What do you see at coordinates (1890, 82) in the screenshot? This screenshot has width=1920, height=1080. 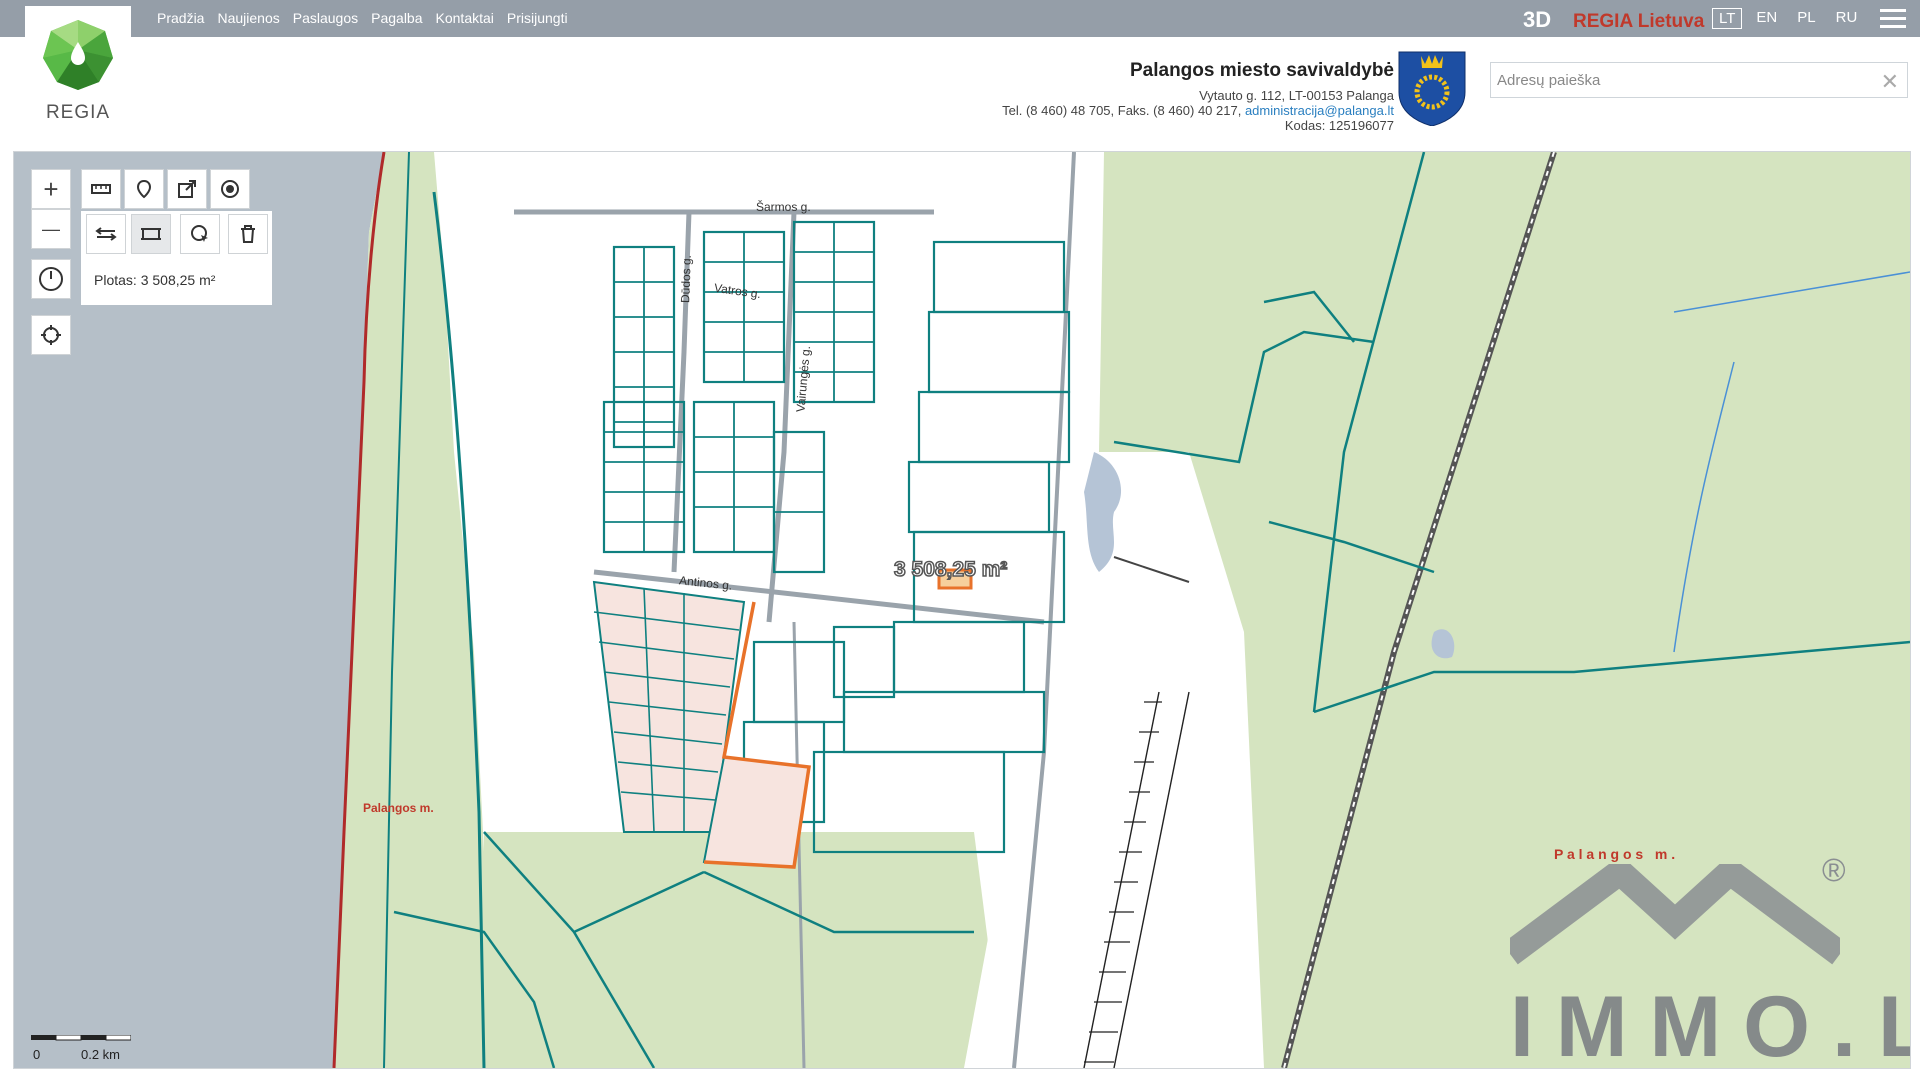 I see `clear-icon: ✕` at bounding box center [1890, 82].